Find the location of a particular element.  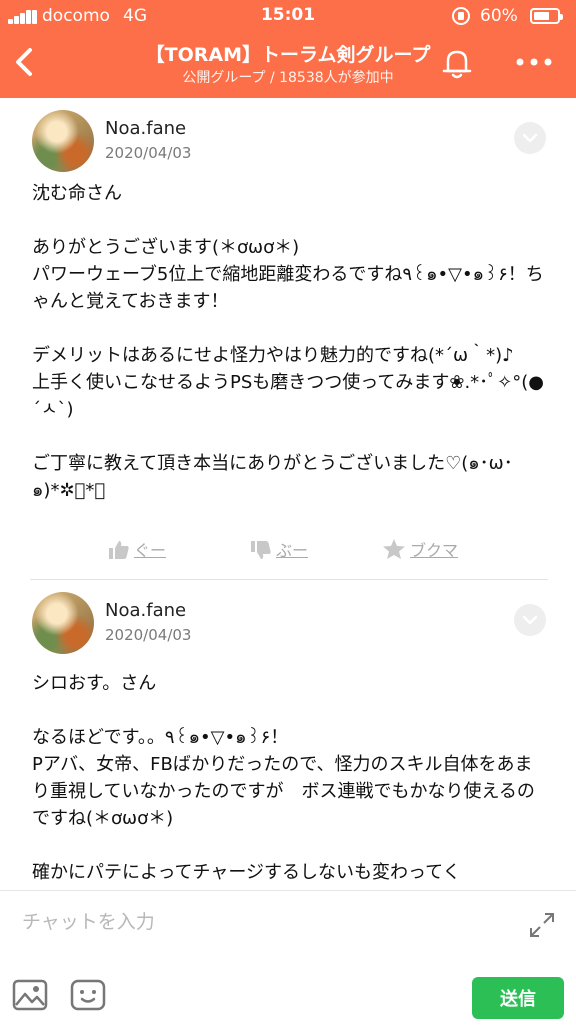

post-actions: ぐー ぶー ブクマ is located at coordinates (288, 551).